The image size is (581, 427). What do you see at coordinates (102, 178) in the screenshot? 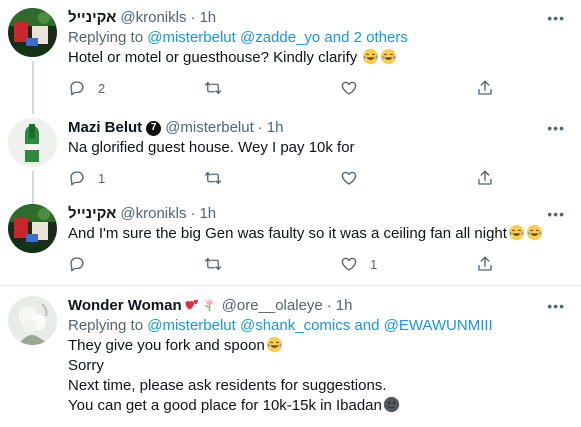
I see `reply-count: 1` at bounding box center [102, 178].